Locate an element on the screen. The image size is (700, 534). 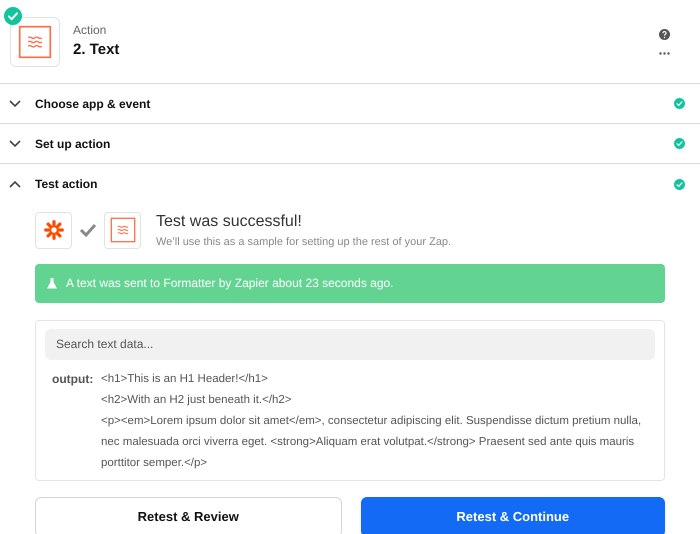
output-line: <h2>With an H2 just beneath it.</h2> is located at coordinates (197, 400).